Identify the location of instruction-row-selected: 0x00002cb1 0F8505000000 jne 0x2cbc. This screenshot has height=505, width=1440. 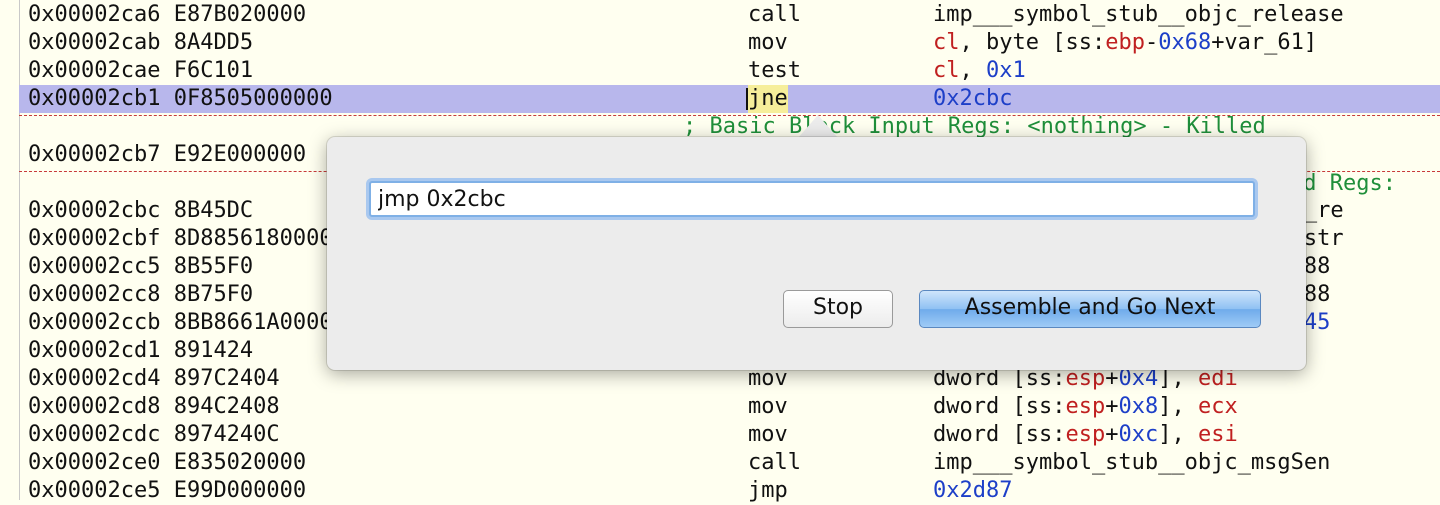
(729, 99).